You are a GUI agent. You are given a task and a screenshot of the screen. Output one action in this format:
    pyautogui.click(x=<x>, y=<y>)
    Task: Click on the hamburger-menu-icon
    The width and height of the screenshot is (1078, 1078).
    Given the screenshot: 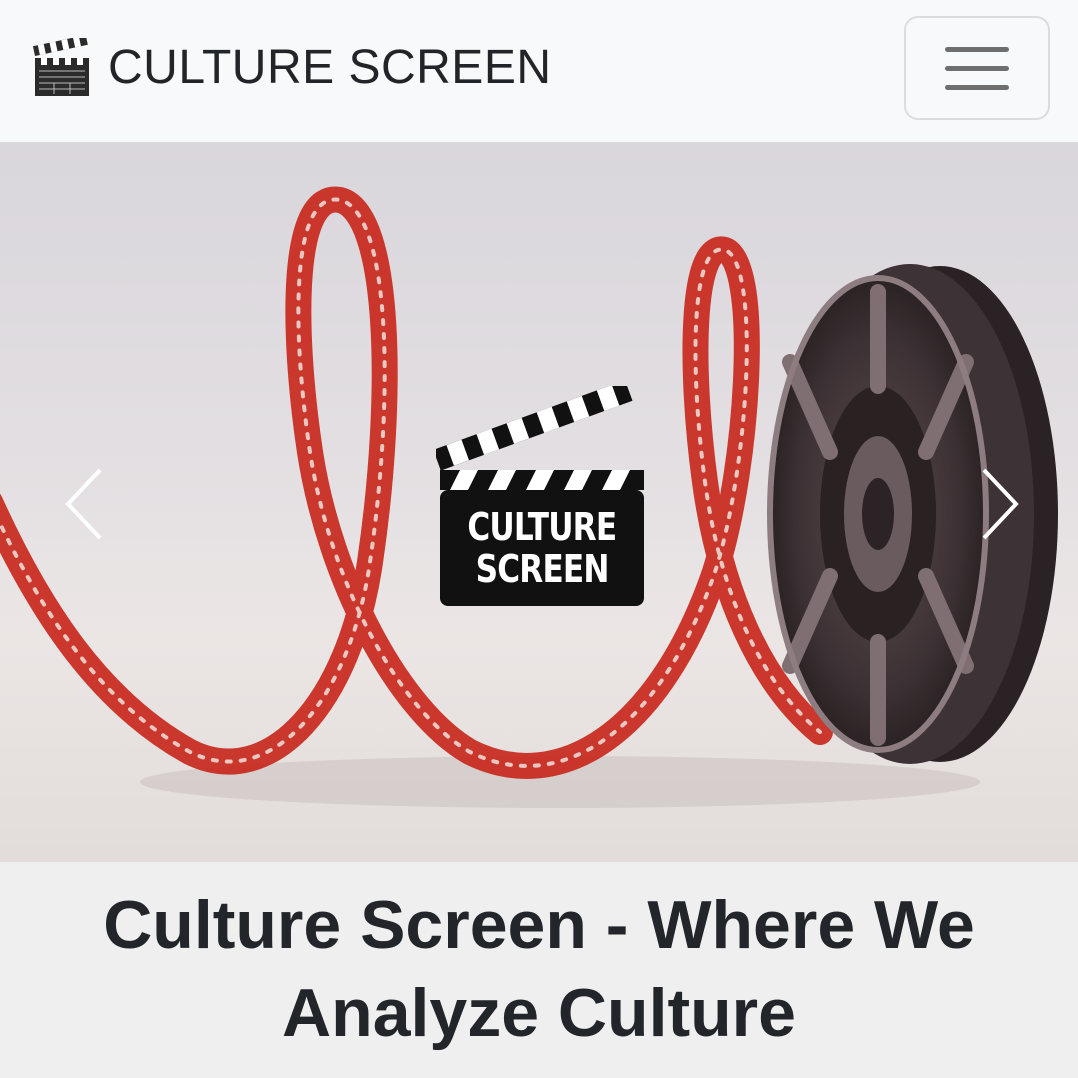 What is the action you would take?
    pyautogui.click(x=977, y=49)
    